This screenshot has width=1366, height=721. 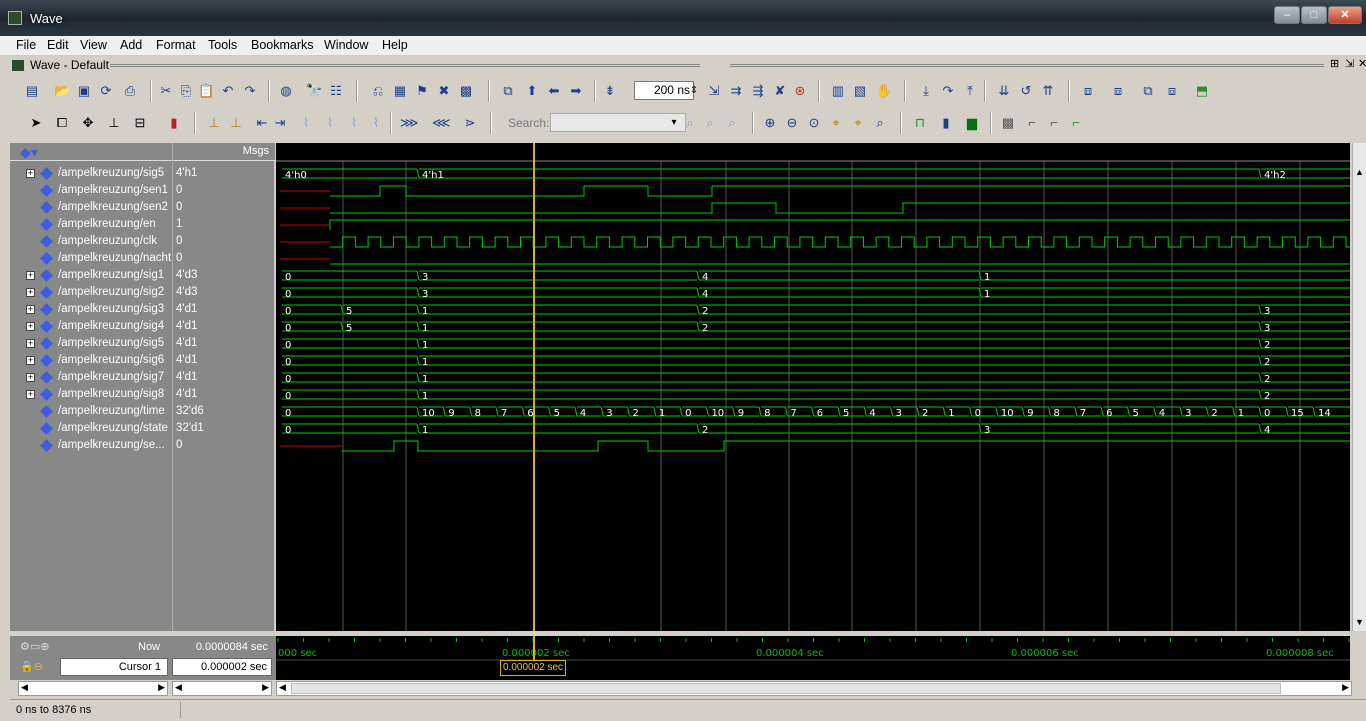 I want to click on step-in-icon: ⇊, so click(x=1004, y=91).